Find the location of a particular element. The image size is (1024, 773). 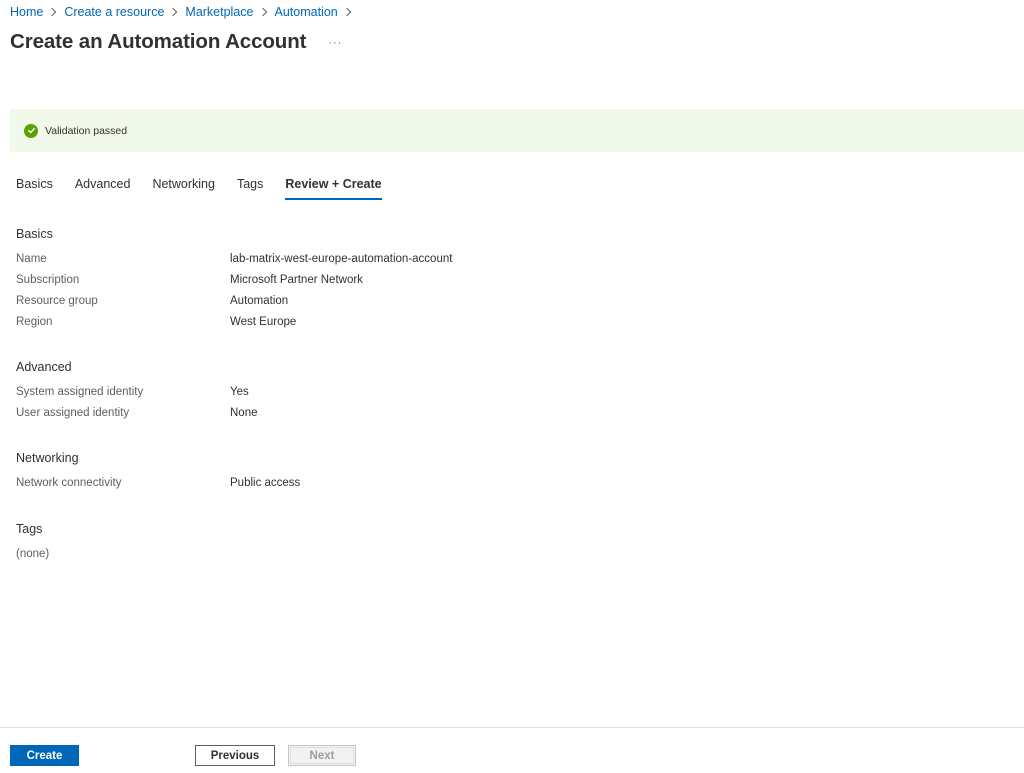

summary-label: Name is located at coordinates (31, 259).